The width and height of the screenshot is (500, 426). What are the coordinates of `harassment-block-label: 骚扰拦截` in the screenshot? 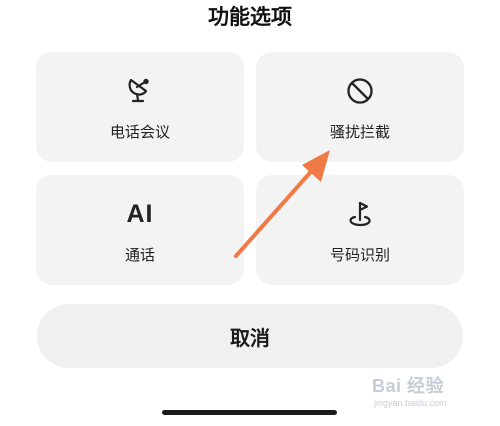 It's located at (359, 132).